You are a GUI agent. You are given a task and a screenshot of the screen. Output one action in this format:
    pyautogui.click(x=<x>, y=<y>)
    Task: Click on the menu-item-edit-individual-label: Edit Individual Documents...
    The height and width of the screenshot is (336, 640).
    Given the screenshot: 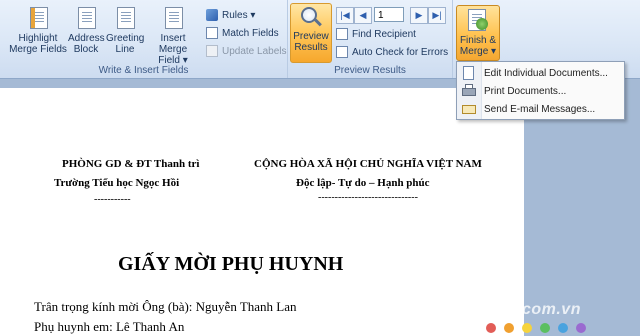 What is the action you would take?
    pyautogui.click(x=546, y=73)
    